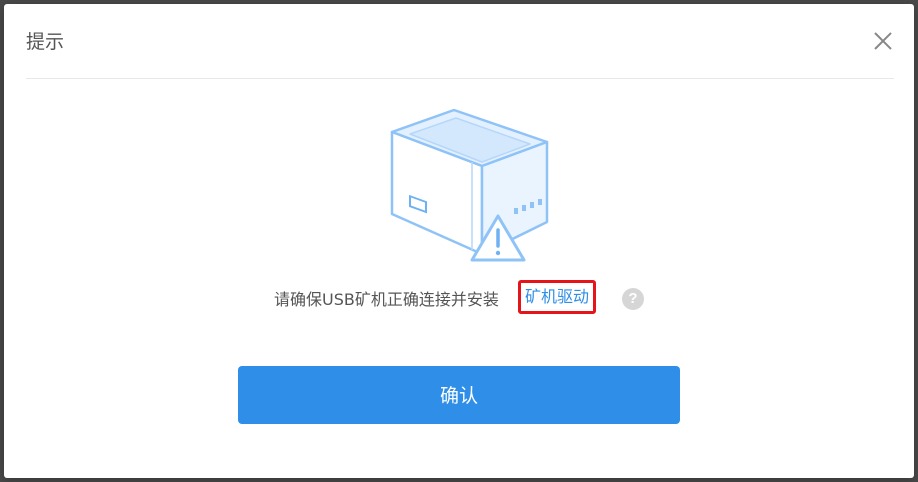  What do you see at coordinates (467, 184) in the screenshot?
I see `usb-miner-device-warning-icon` at bounding box center [467, 184].